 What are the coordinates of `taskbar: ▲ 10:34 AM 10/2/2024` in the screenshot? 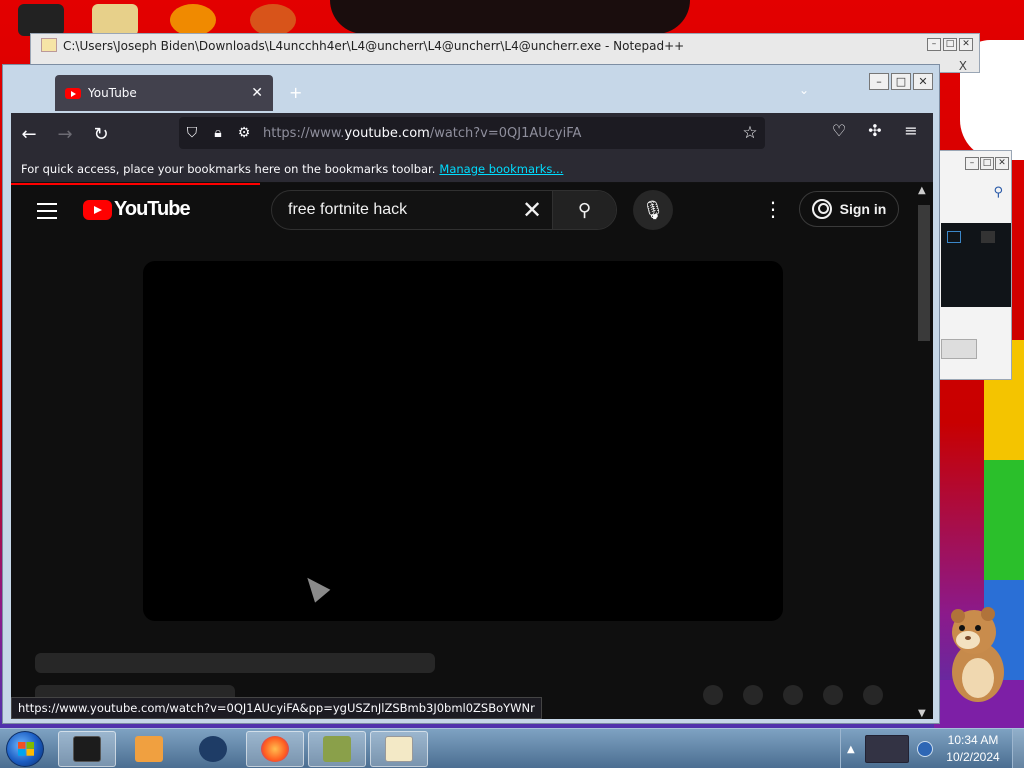 It's located at (512, 748).